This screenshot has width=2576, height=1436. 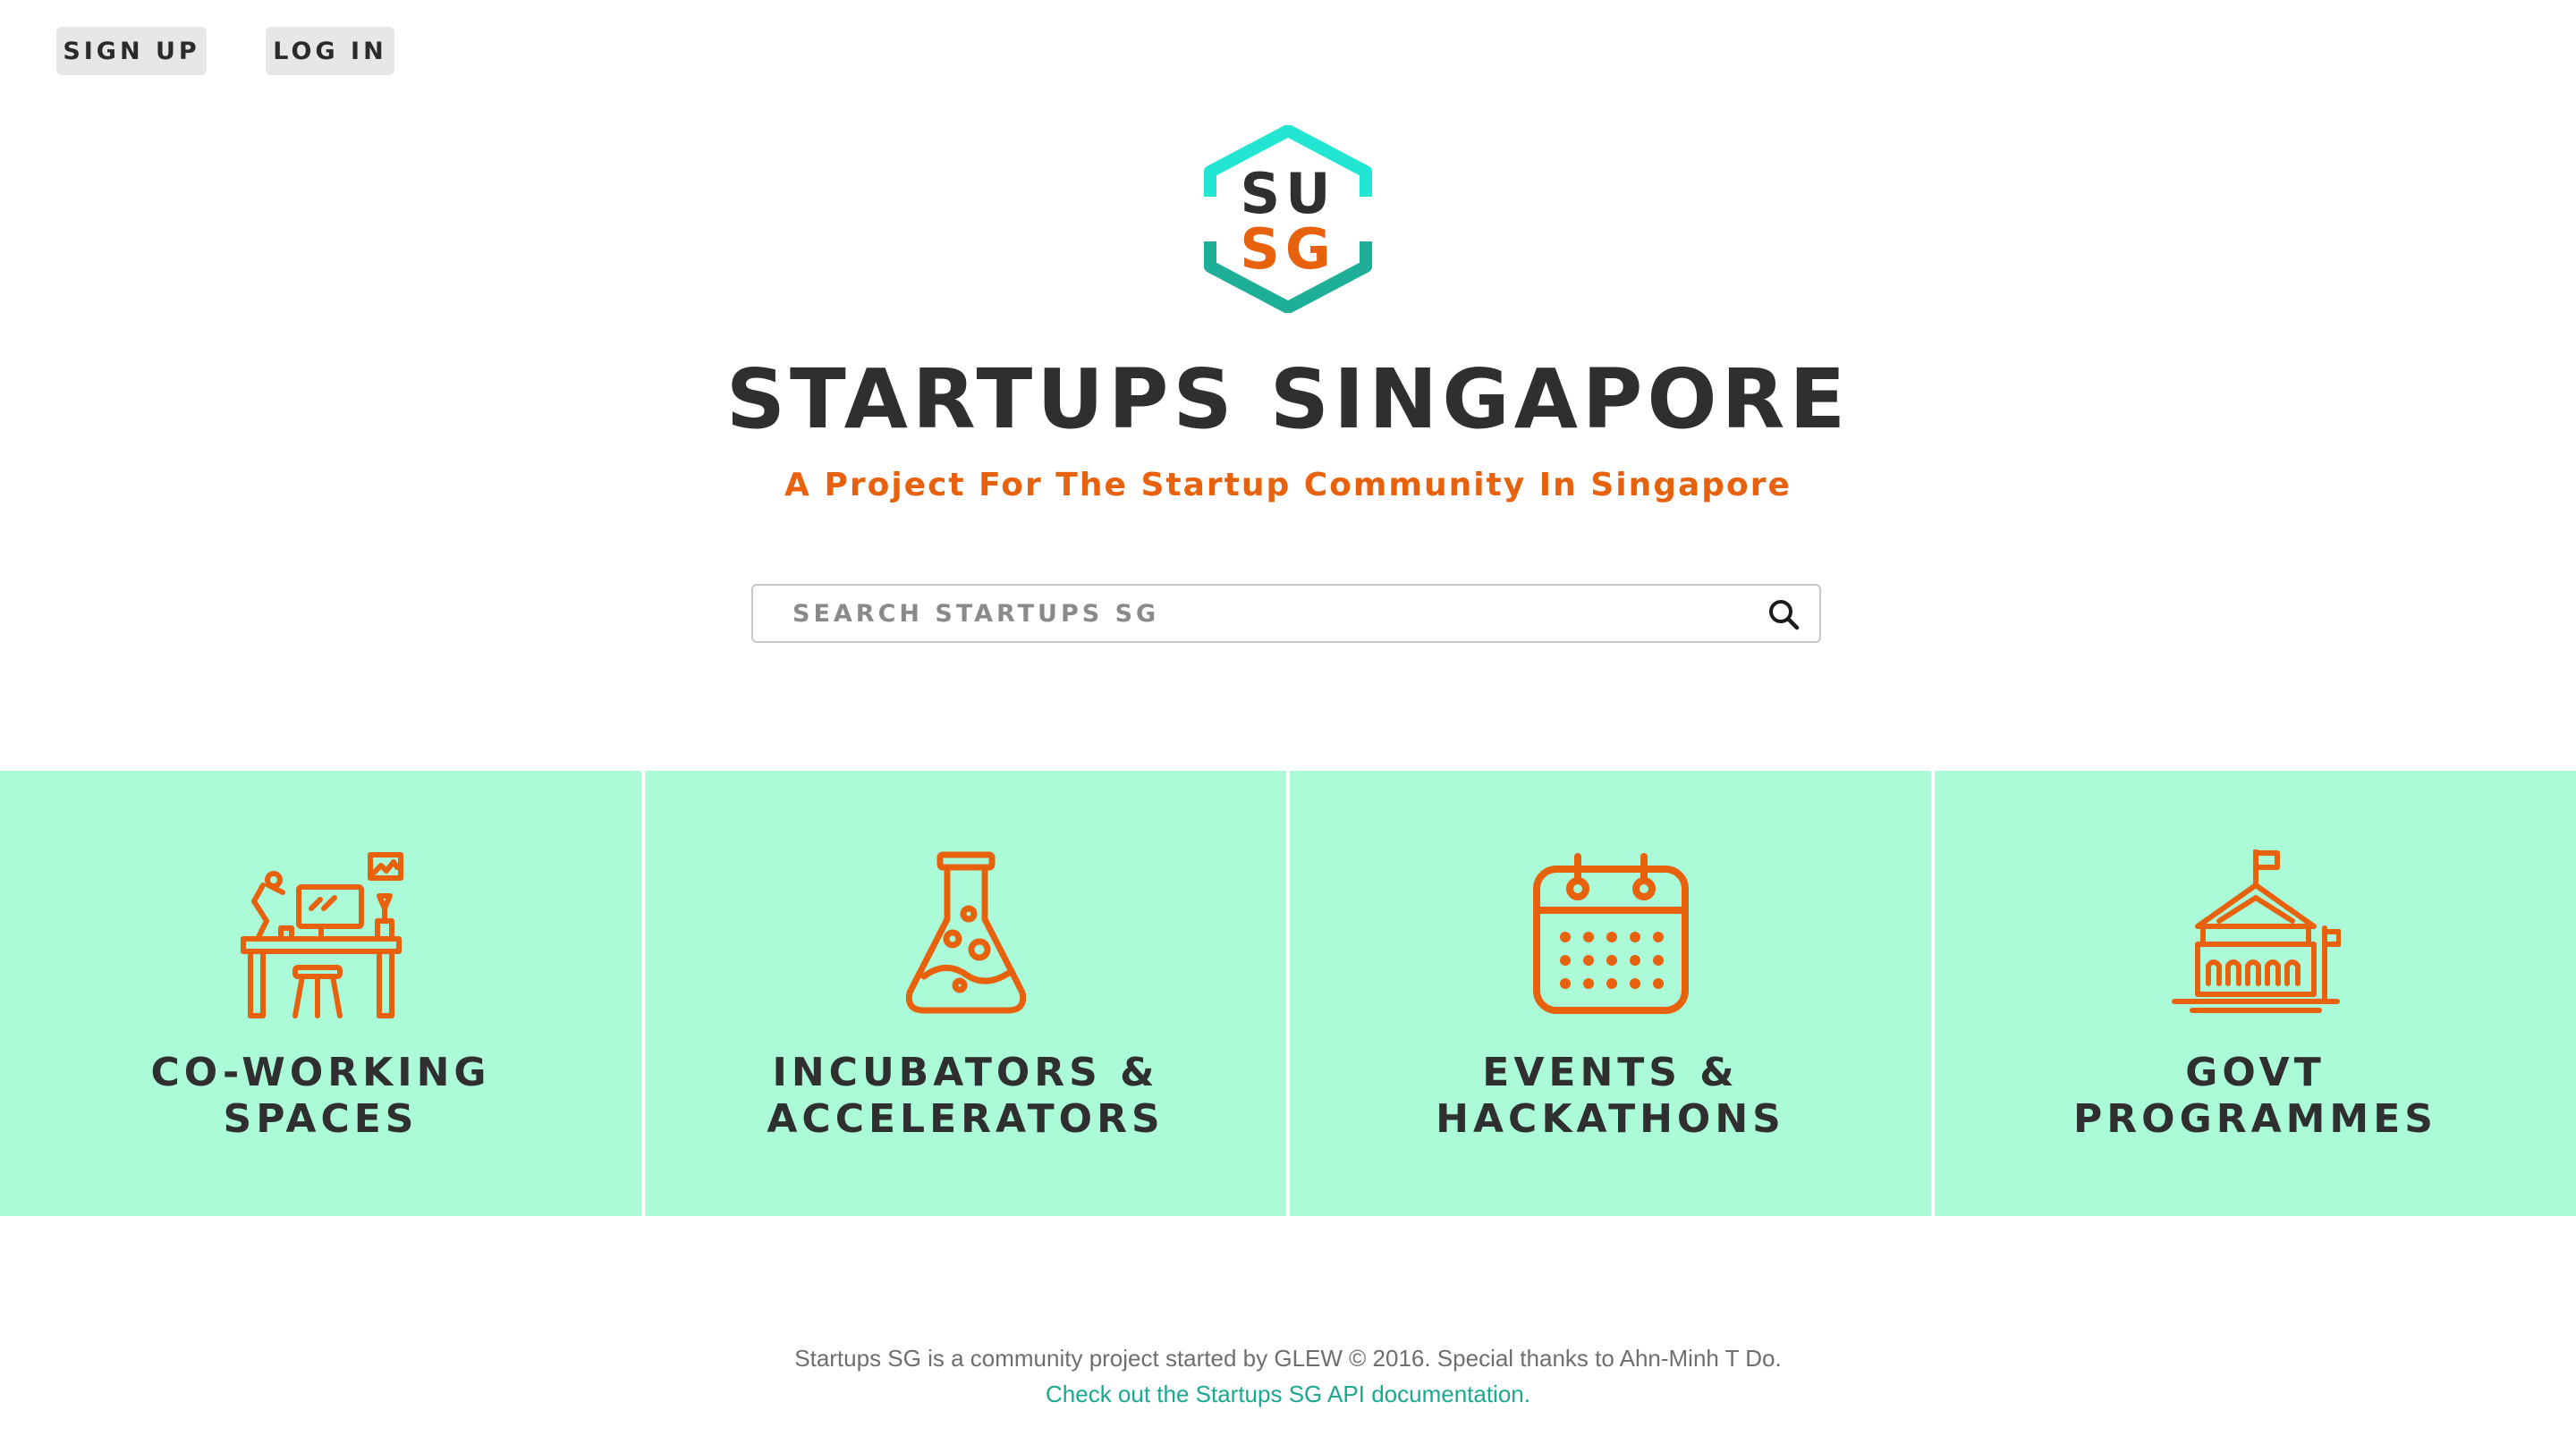 What do you see at coordinates (966, 1096) in the screenshot?
I see `tile-label: INCUBATORS & ACCELERATORS` at bounding box center [966, 1096].